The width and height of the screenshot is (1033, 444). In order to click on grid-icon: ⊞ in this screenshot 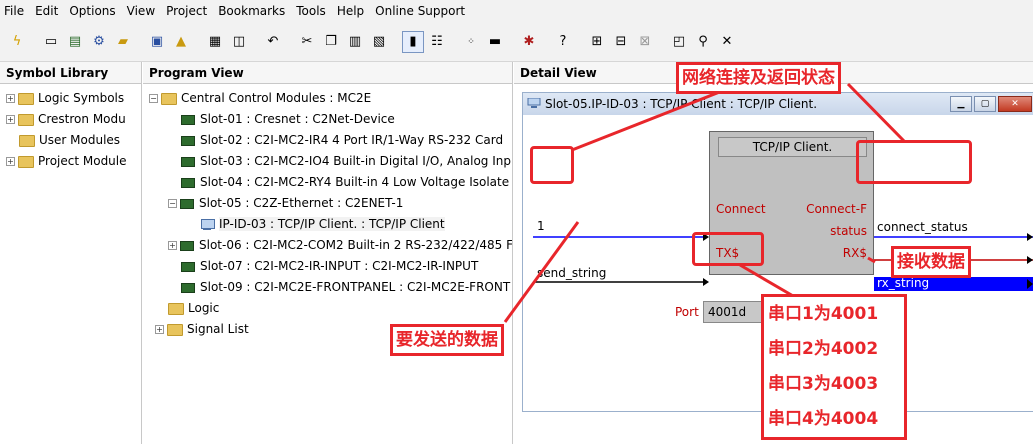, I will do `click(597, 42)`.